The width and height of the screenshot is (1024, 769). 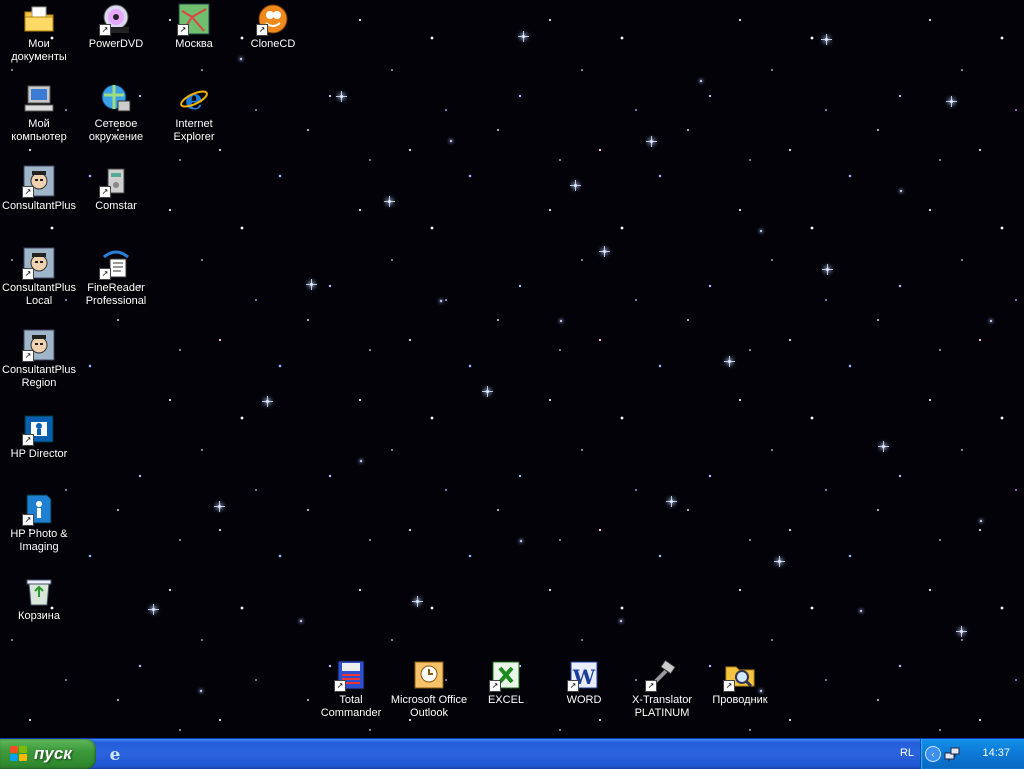 I want to click on desktop-icon-network-places: Сетевое окружение, so click(x=116, y=113).